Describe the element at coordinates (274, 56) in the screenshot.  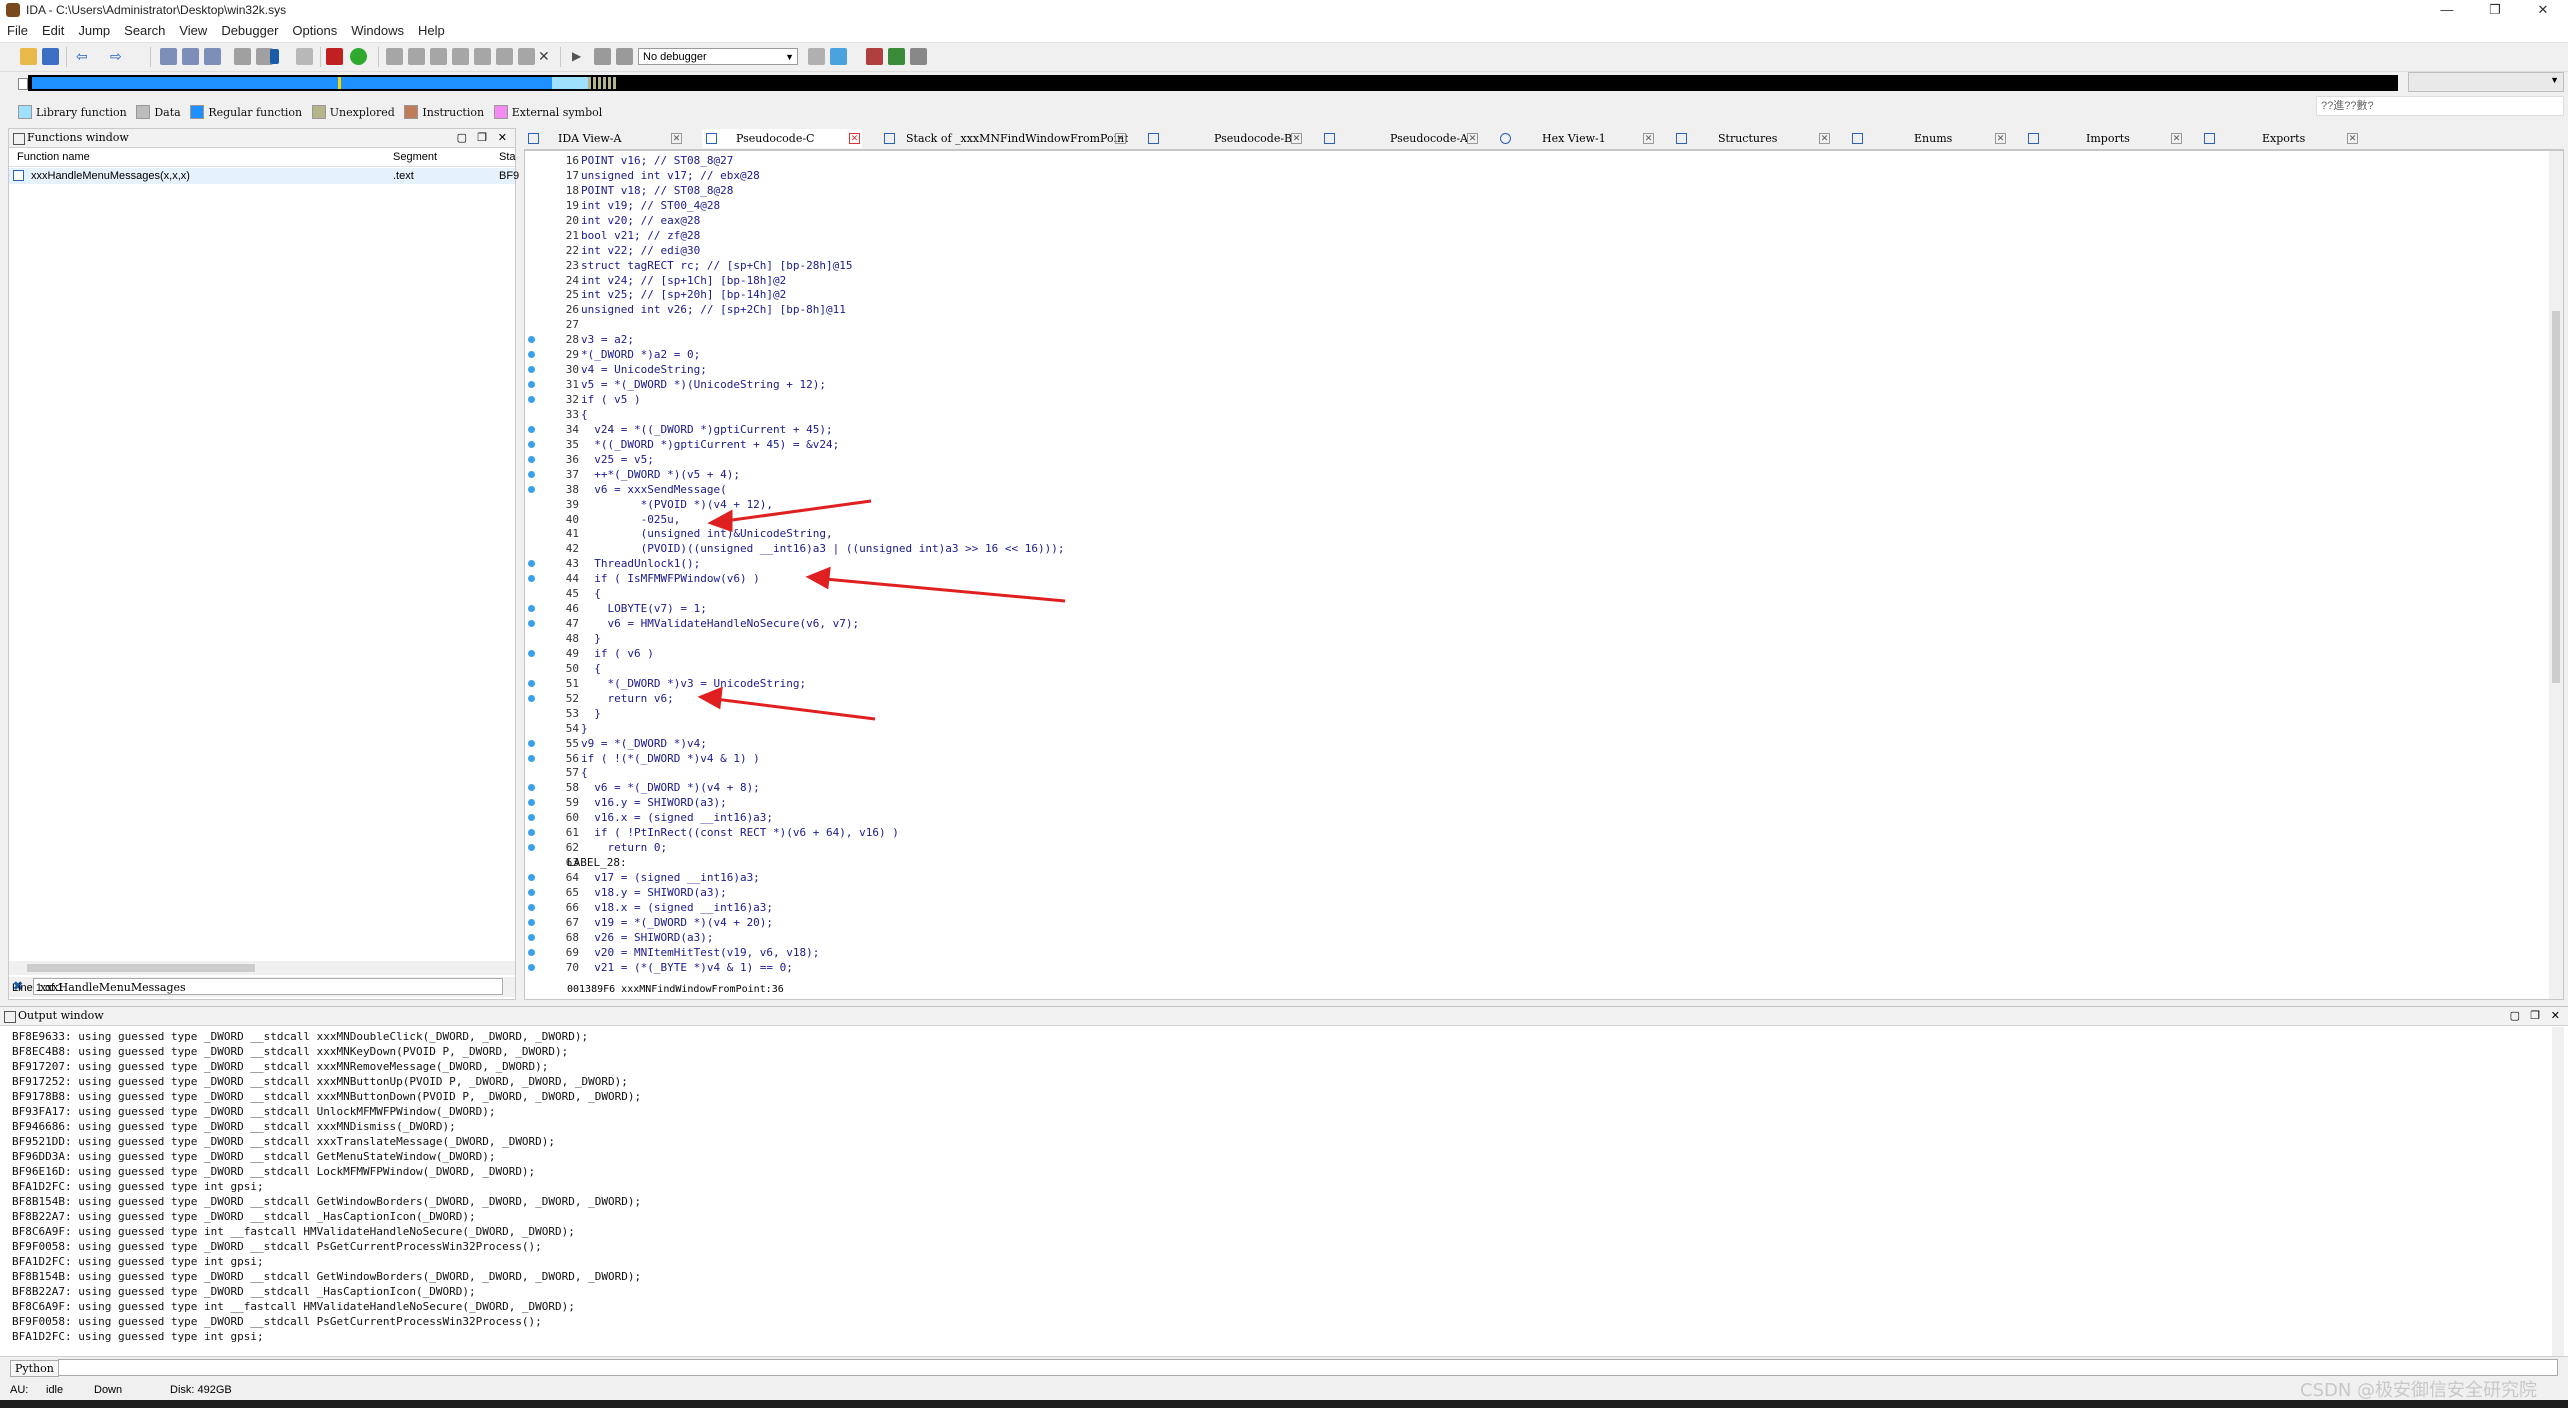
I see `down-arrow-icon` at that location.